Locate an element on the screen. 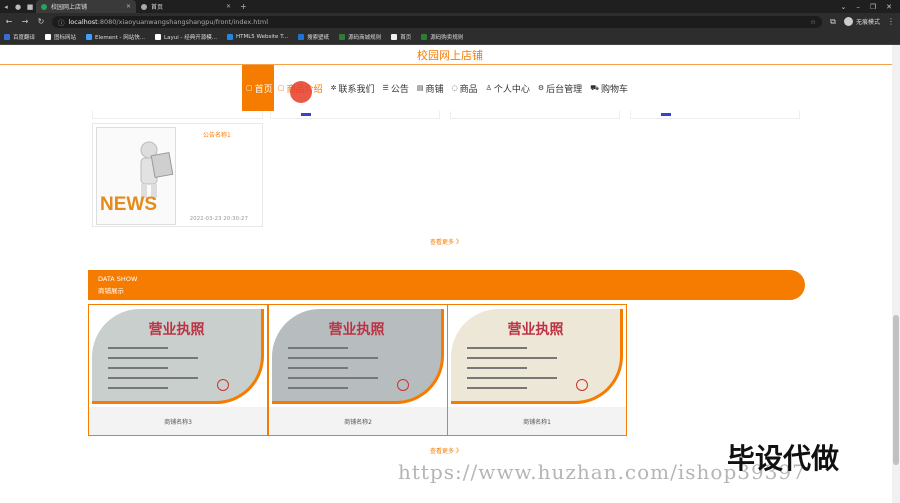 This screenshot has width=900, height=503. reload-icon: ↻ is located at coordinates (41, 21).